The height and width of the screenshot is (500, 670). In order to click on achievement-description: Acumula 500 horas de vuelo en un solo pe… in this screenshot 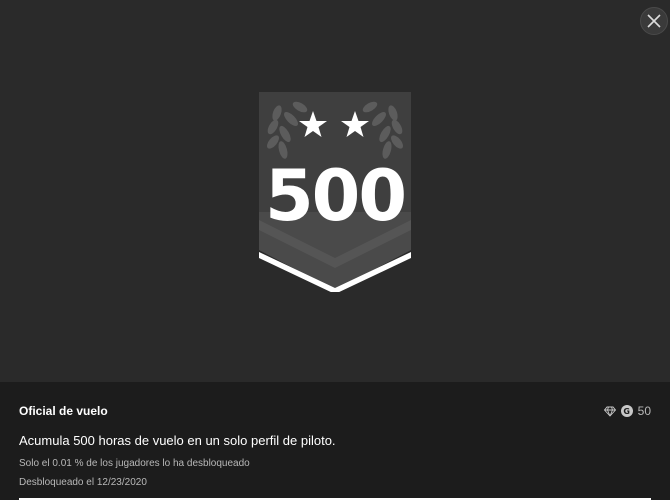, I will do `click(177, 440)`.